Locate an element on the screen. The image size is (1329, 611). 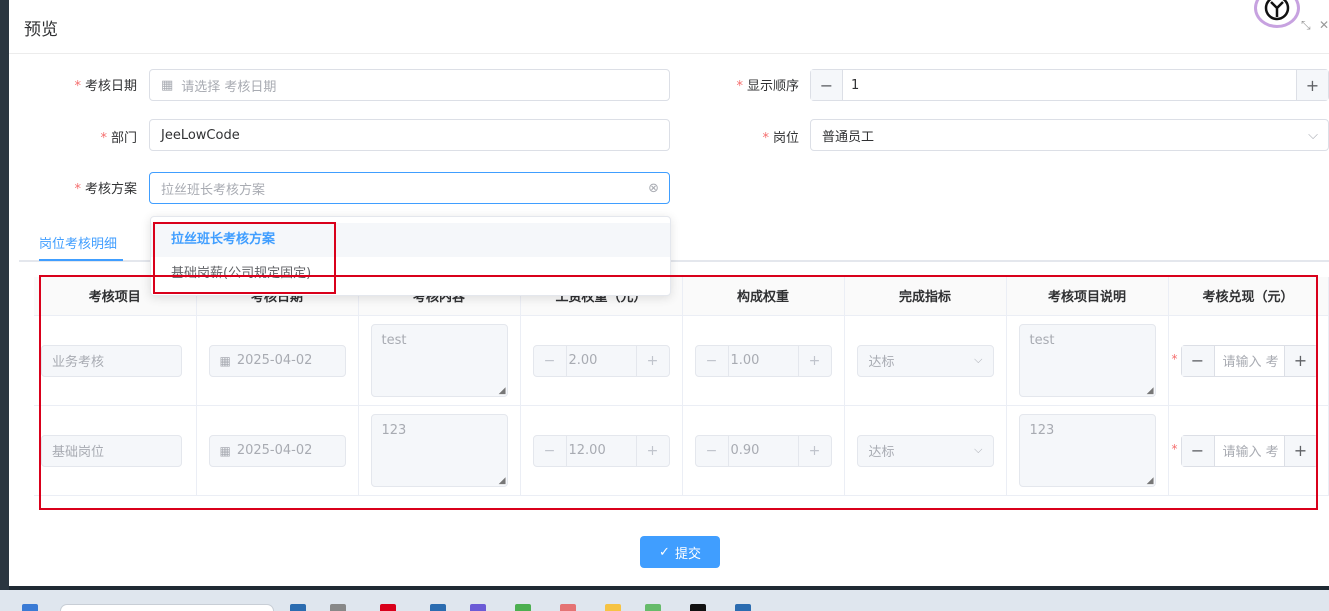
dept-field: JeeLowCode is located at coordinates (409, 135).